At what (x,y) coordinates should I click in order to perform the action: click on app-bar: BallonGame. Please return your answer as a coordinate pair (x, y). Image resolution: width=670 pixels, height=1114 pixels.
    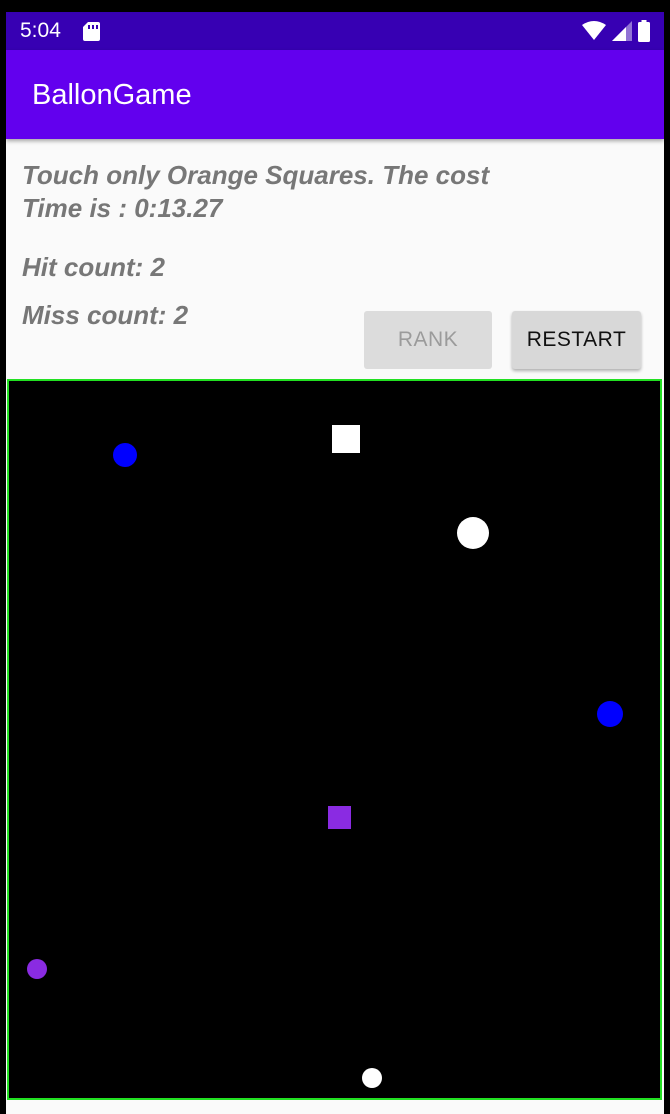
    Looking at the image, I should click on (335, 94).